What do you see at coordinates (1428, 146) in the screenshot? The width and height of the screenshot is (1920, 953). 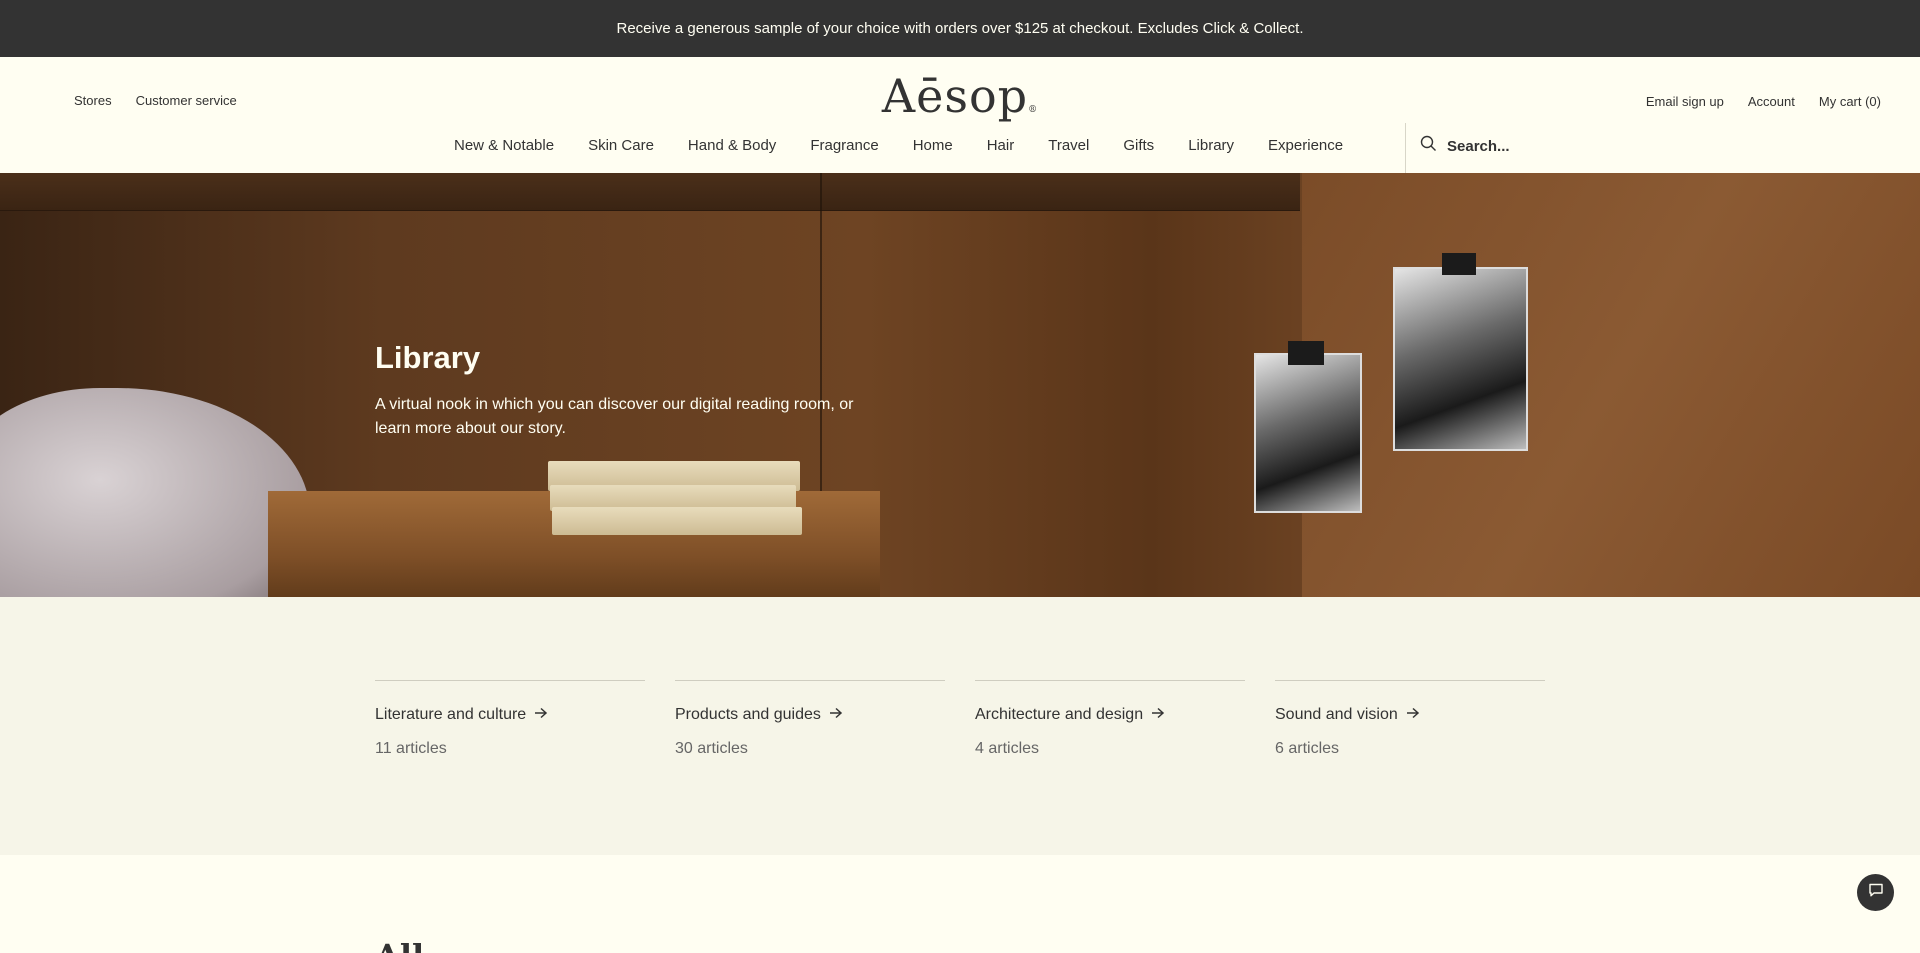 I see `search-icon` at bounding box center [1428, 146].